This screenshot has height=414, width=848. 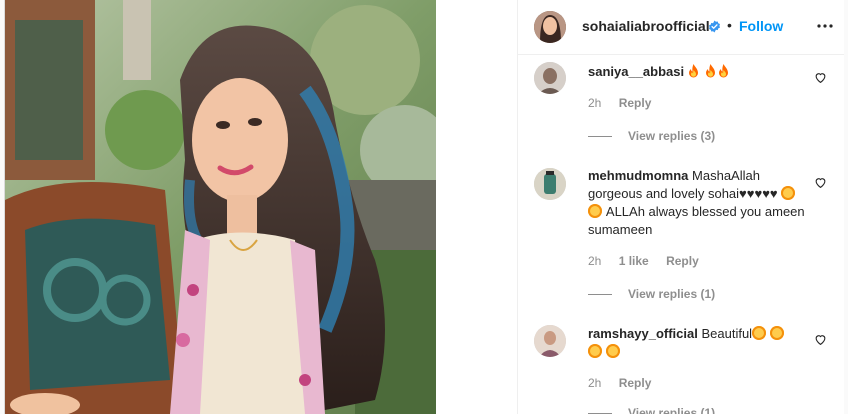 What do you see at coordinates (636, 71) in the screenshot?
I see `commenter-username: saniya__abbasi` at bounding box center [636, 71].